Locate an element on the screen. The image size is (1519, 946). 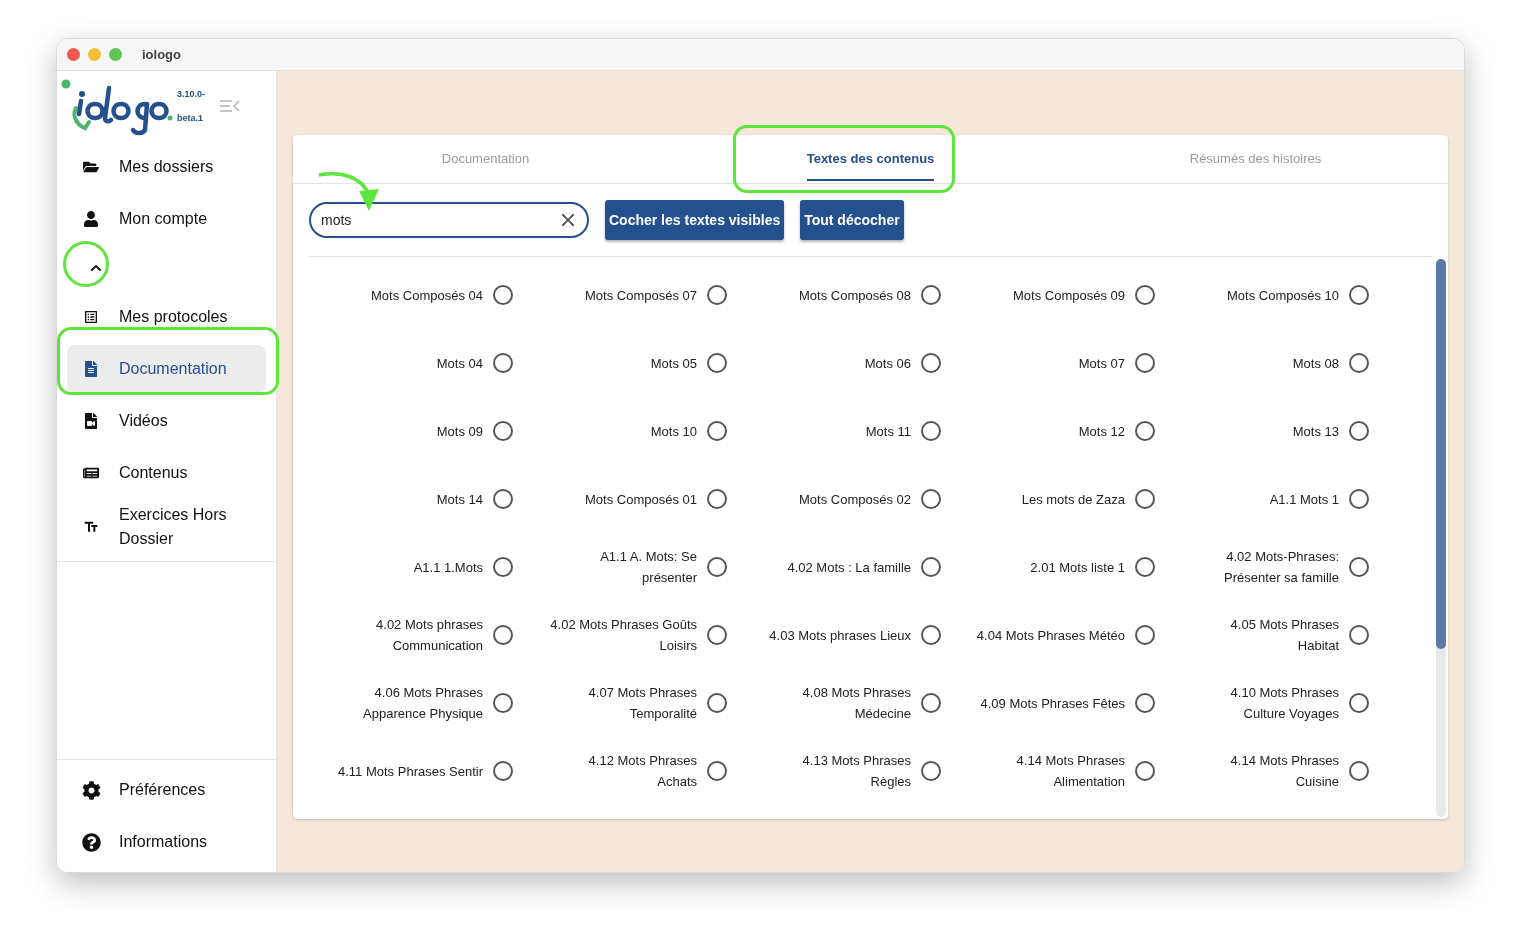
highlight-ring is located at coordinates (86, 264).